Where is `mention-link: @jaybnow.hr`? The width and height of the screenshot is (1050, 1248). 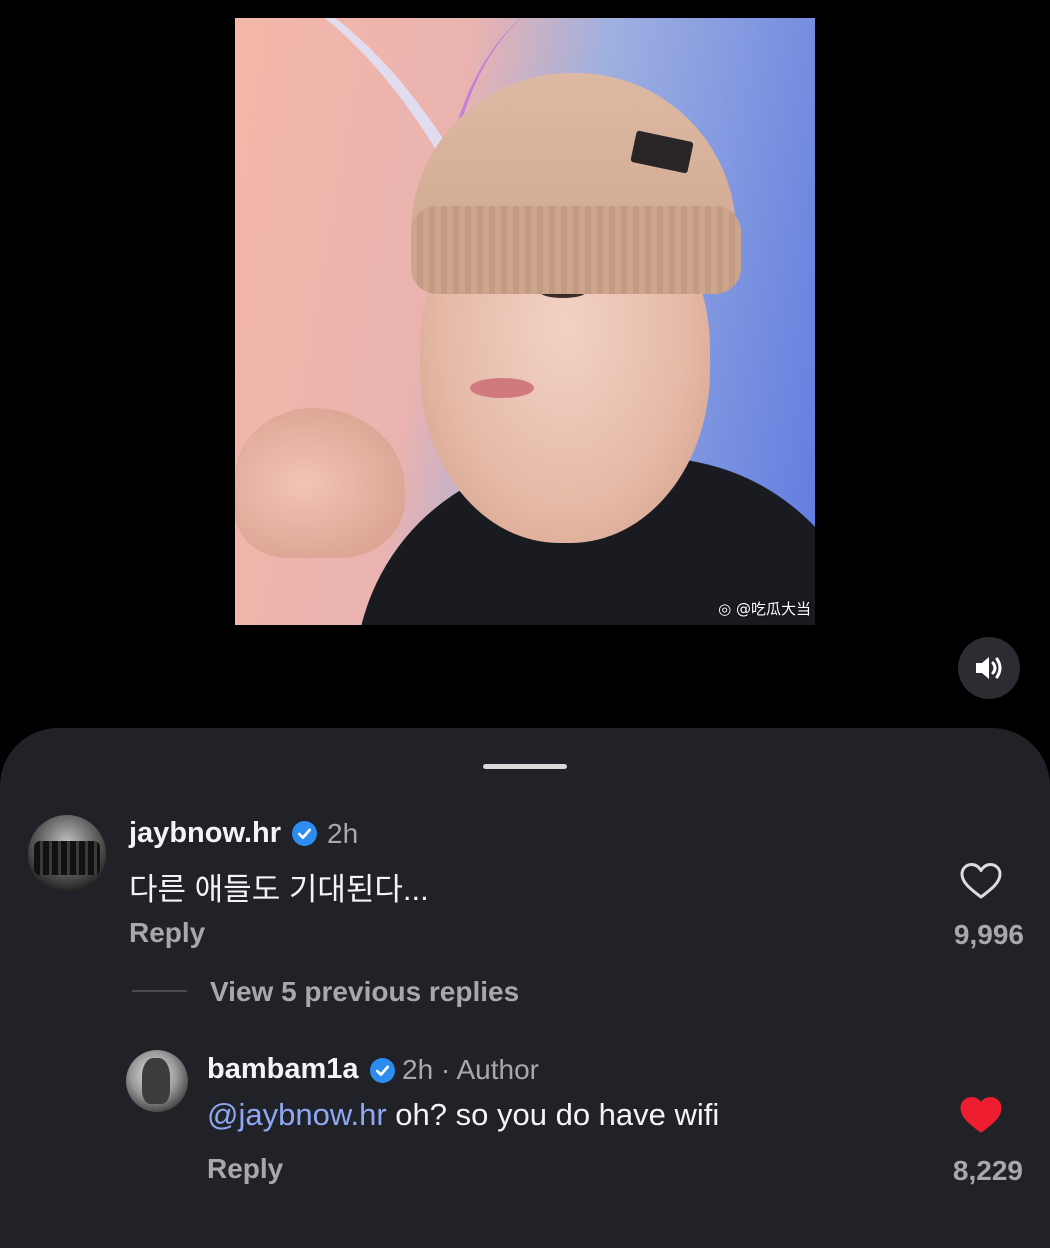
mention-link: @jaybnow.hr is located at coordinates (297, 1114).